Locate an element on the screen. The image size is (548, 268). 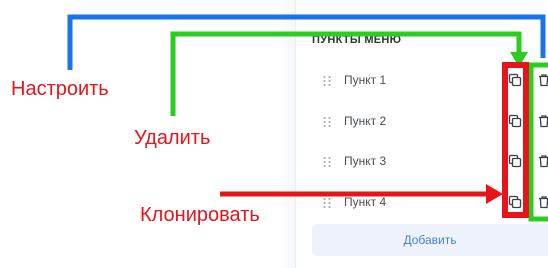
add-item-button: Добавить is located at coordinates (430, 240).